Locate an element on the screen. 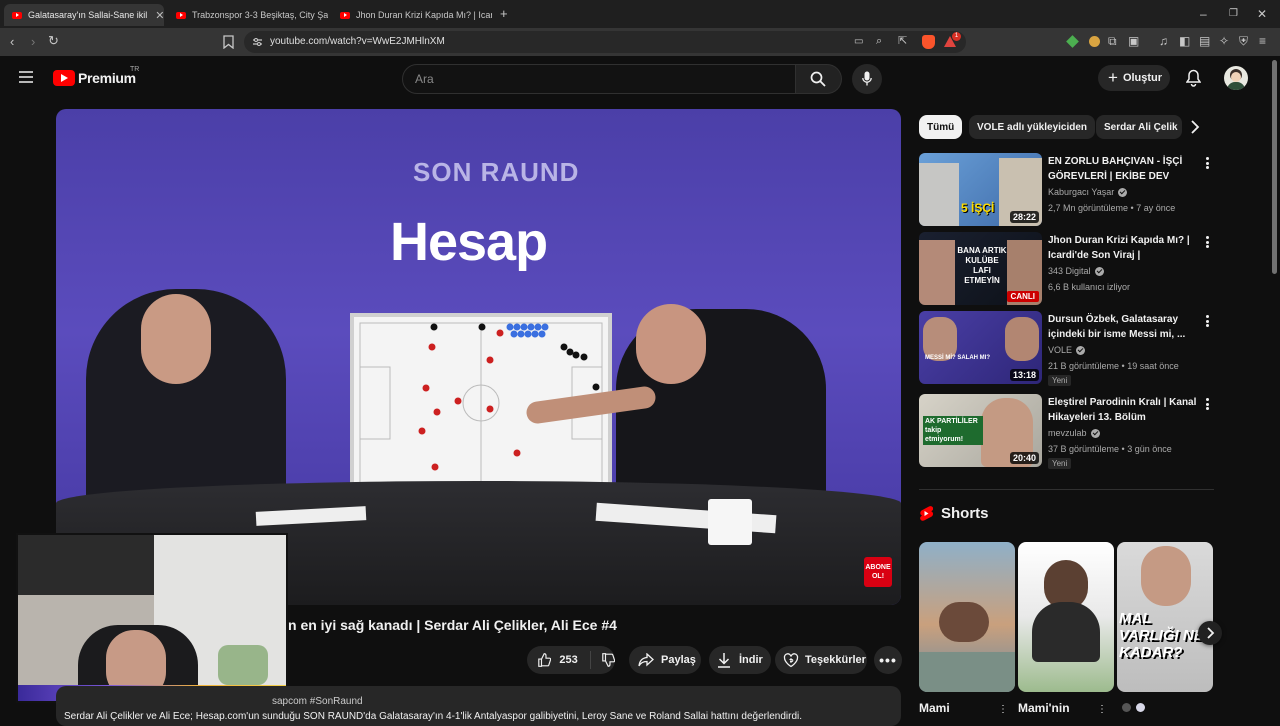  browser-tab-active: Galatasaray'ın Sallai-Sane ikil ✕ is located at coordinates (84, 15).